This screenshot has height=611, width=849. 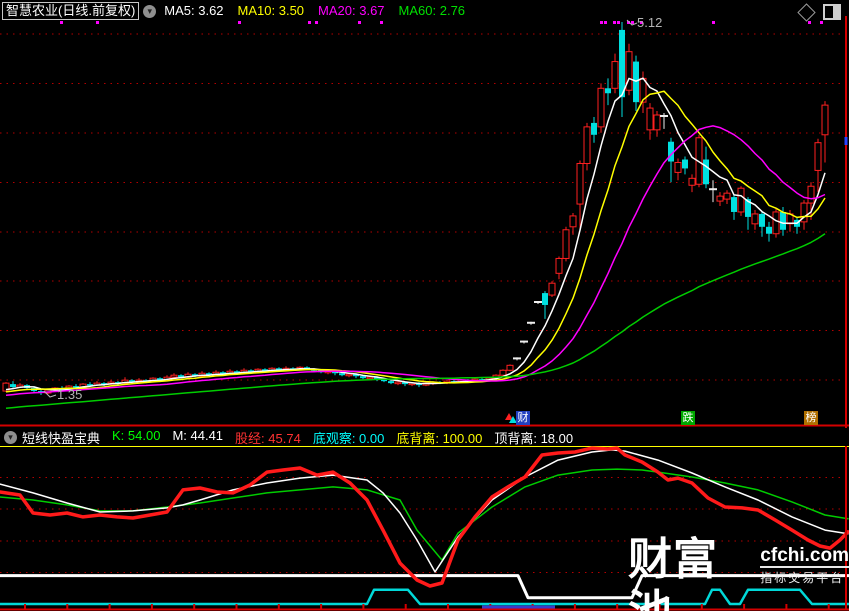 I want to click on hot-badge-财: 财, so click(x=523, y=418).